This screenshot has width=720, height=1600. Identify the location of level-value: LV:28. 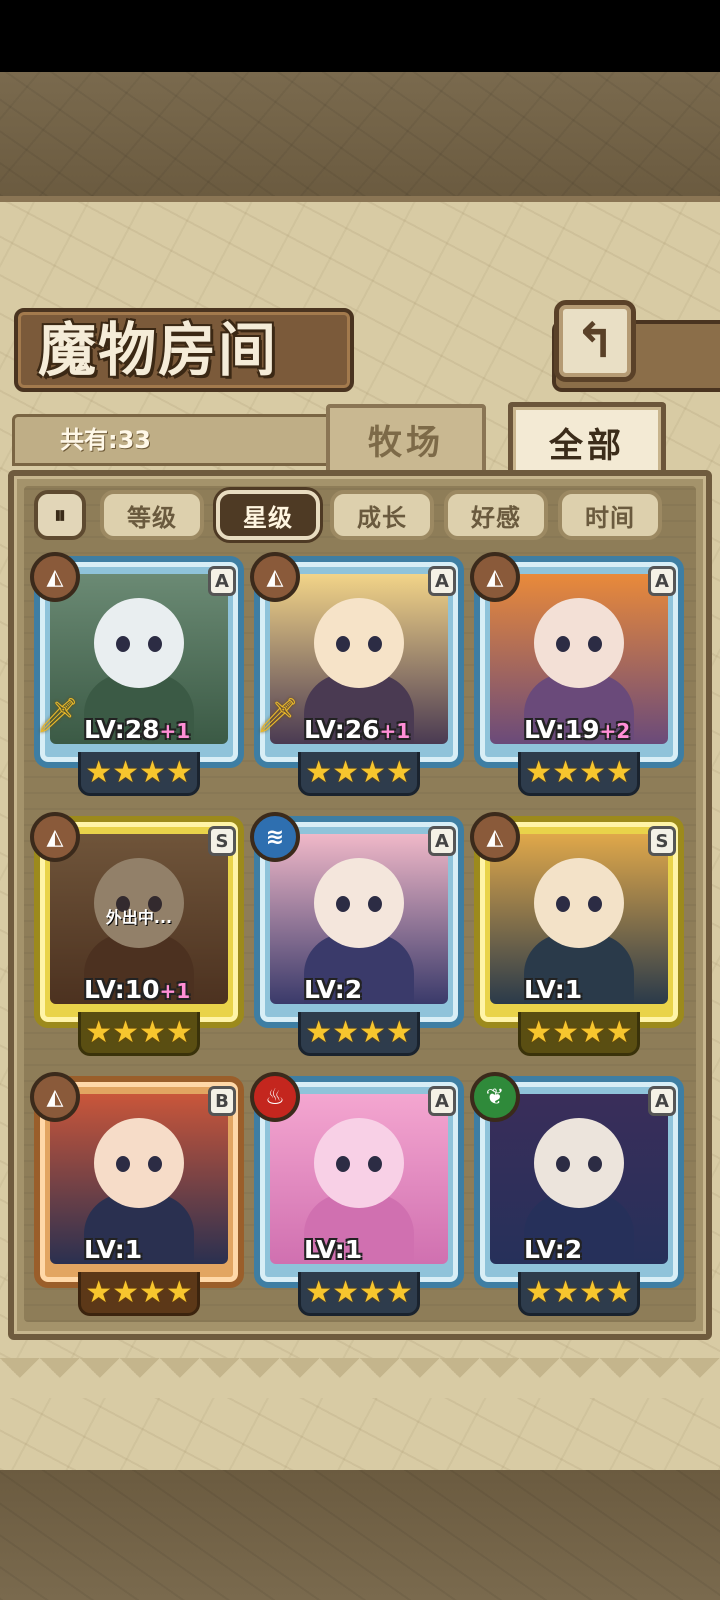
(122, 729).